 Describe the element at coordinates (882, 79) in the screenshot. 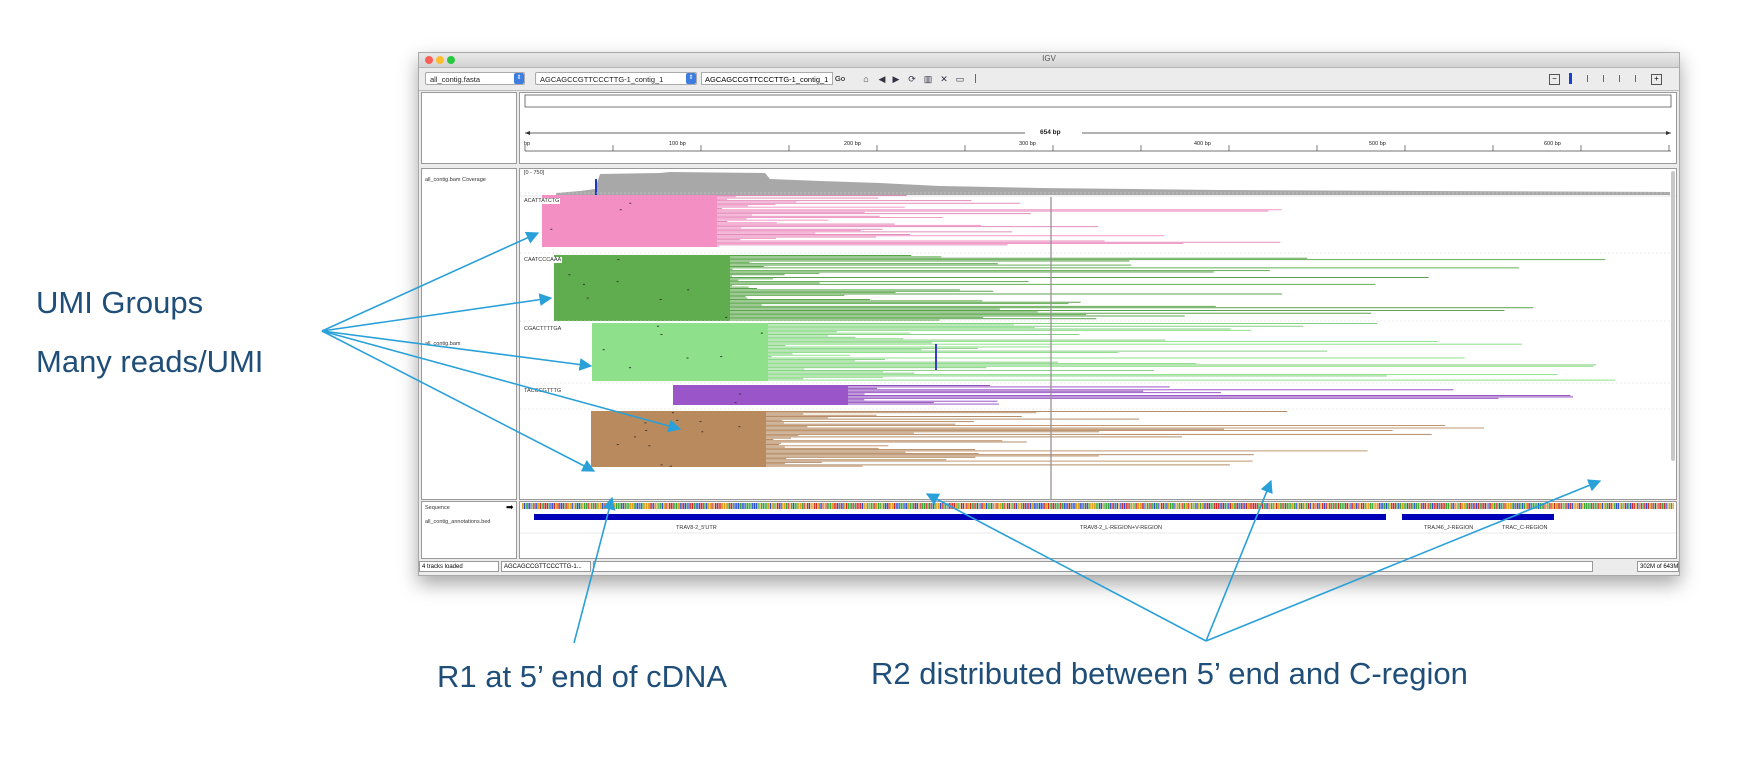

I see `back-icon: ◀` at that location.